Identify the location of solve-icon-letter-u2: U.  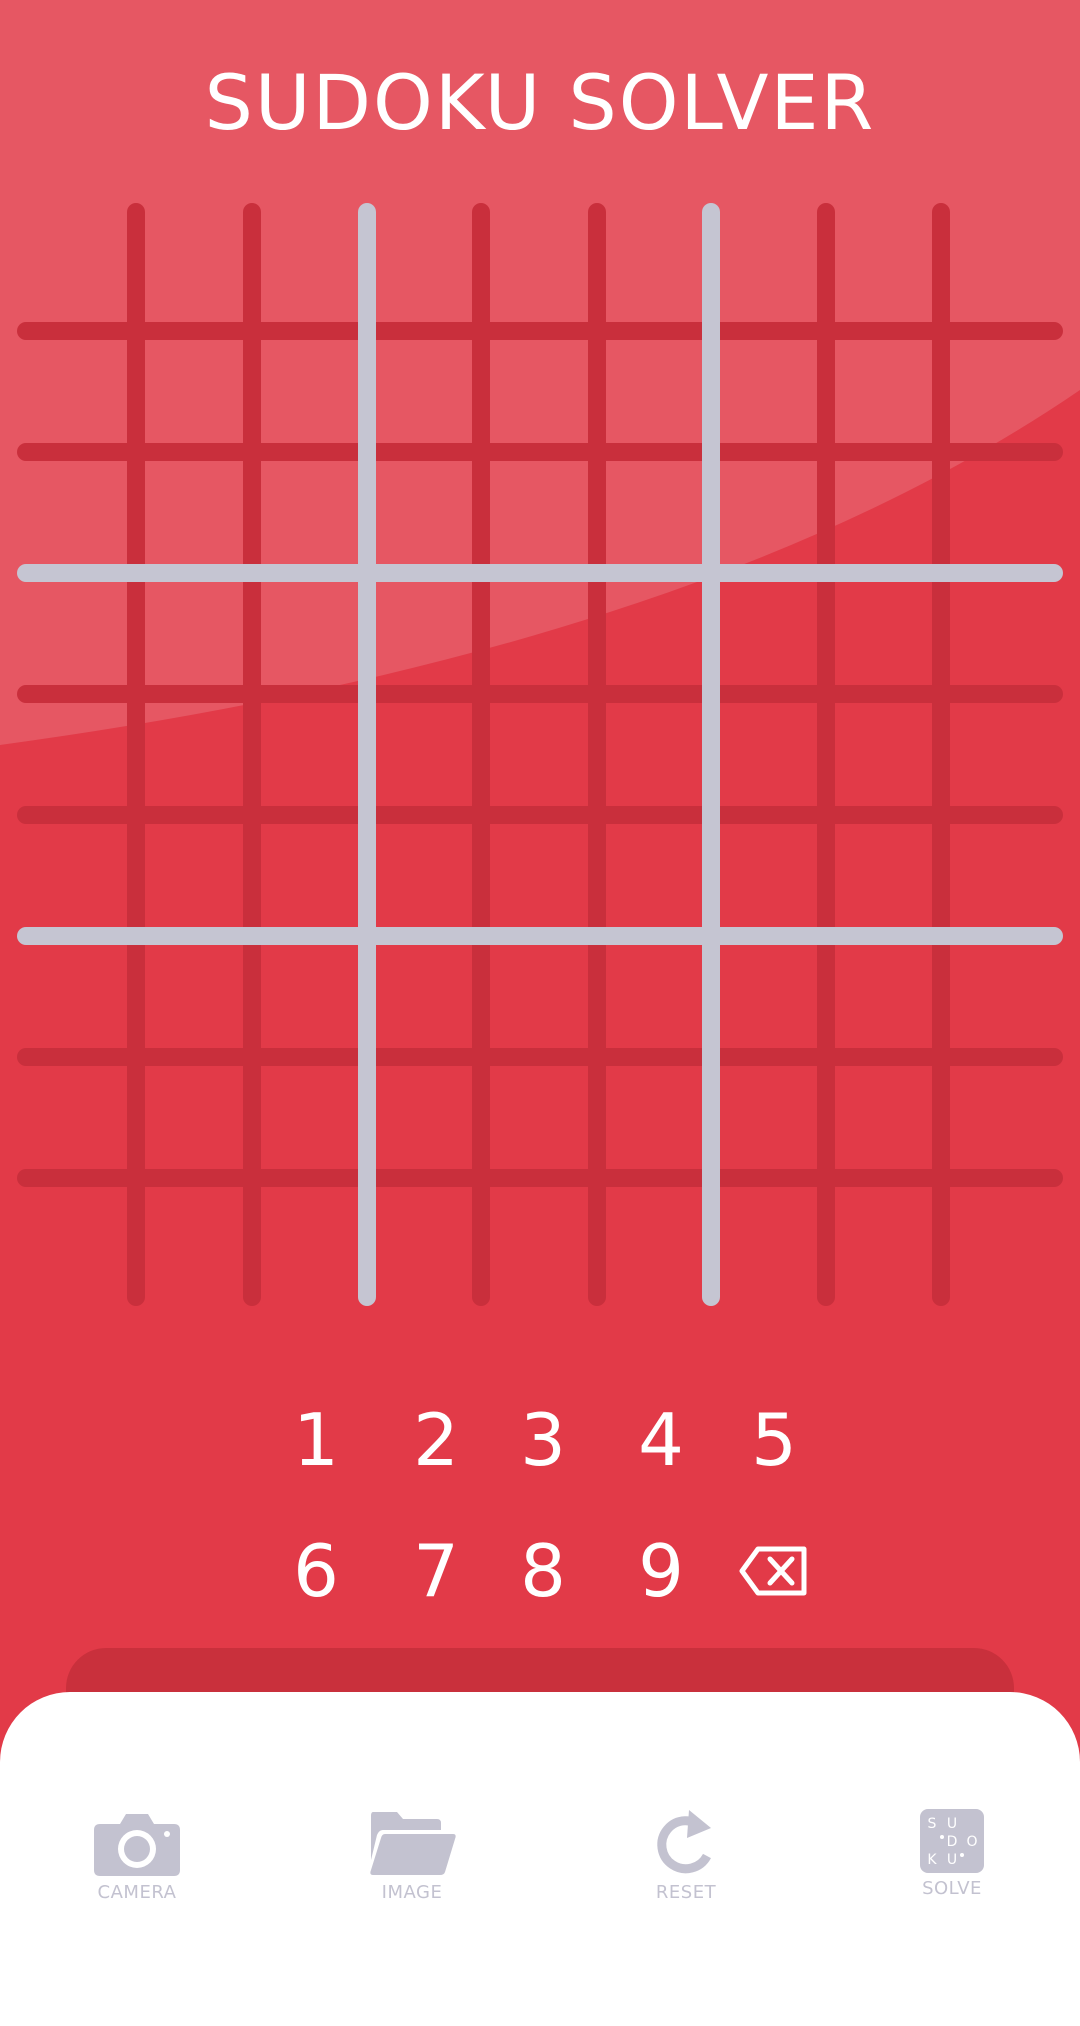
(952, 1860).